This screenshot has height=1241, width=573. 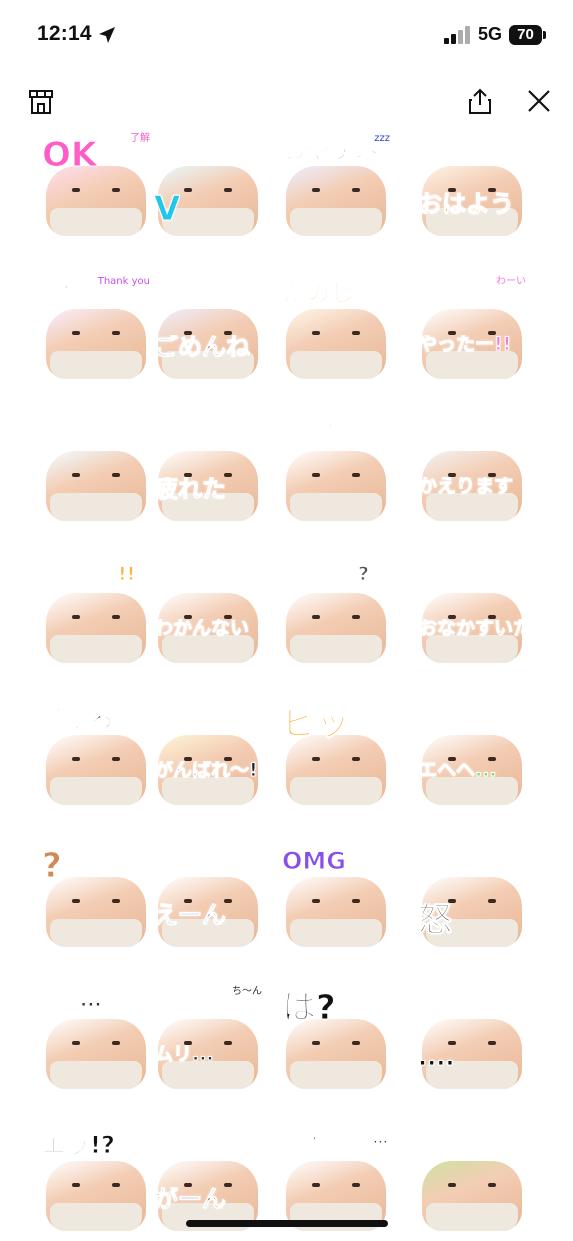 I want to click on sticker-caption: 待ってます, so click(x=329, y=432).